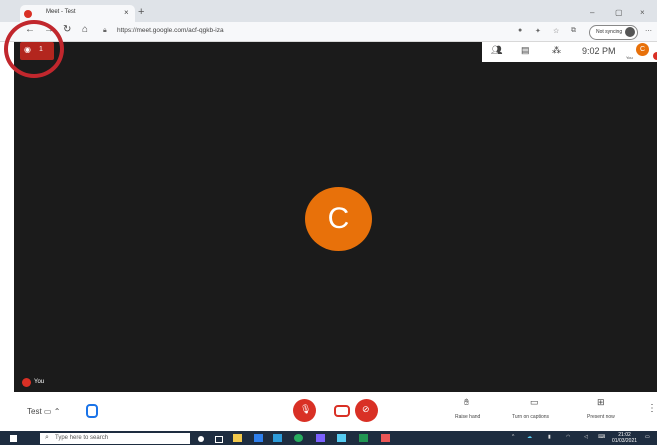 This screenshot has width=657, height=445. What do you see at coordinates (237, 438) in the screenshot?
I see `file-explorer-icon` at bounding box center [237, 438].